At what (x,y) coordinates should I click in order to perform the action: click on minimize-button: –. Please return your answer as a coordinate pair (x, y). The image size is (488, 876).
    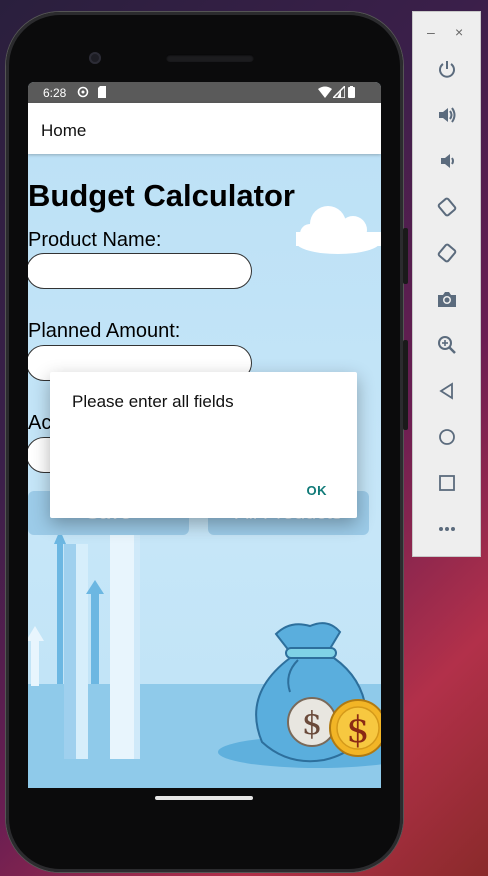
    Looking at the image, I should click on (431, 32).